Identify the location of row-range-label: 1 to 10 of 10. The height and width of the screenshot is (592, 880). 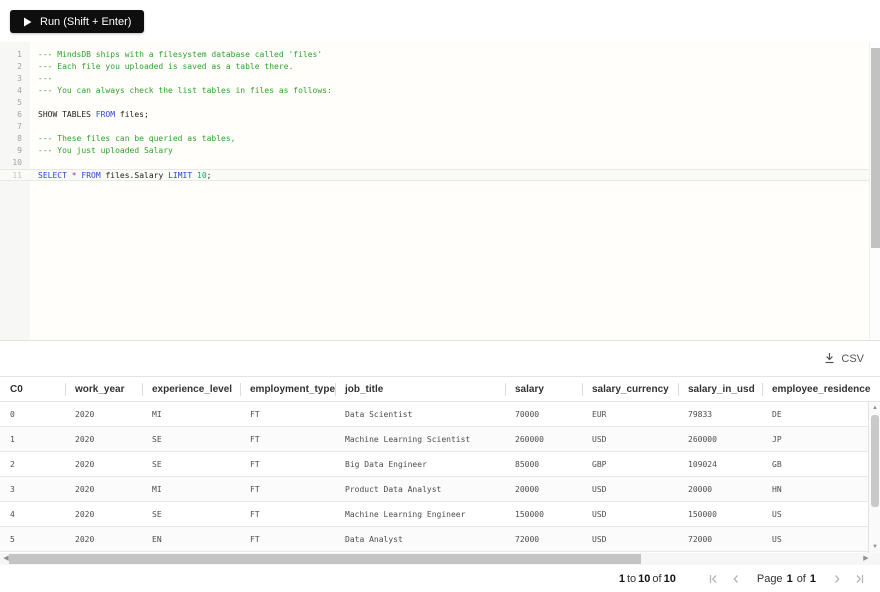
(647, 578).